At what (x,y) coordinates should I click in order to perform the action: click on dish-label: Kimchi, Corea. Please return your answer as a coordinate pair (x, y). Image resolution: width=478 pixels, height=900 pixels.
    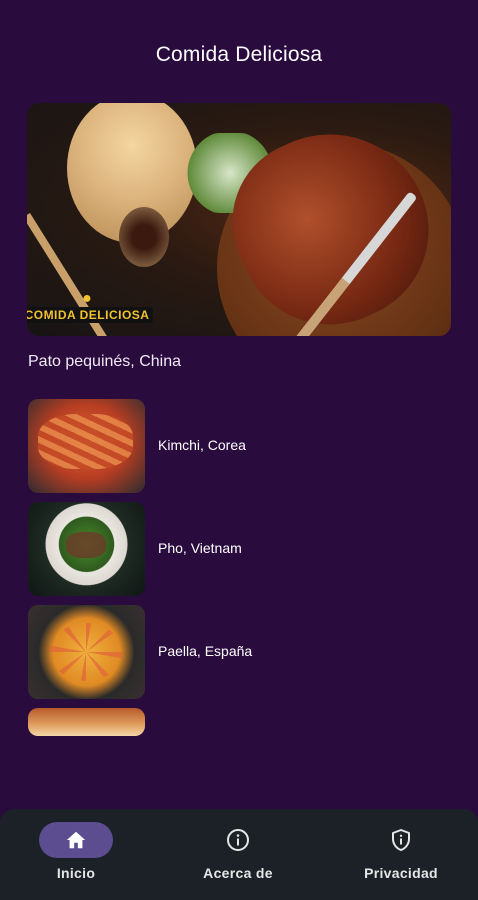
    Looking at the image, I should click on (202, 445).